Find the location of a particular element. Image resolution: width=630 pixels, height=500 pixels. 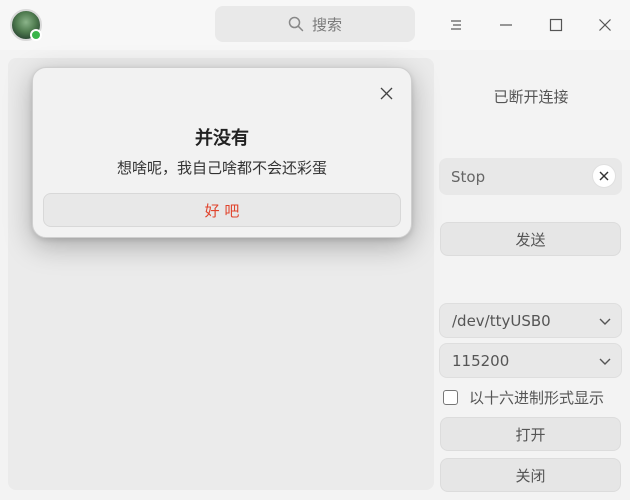

baud-select: 115200 is located at coordinates (530, 360).